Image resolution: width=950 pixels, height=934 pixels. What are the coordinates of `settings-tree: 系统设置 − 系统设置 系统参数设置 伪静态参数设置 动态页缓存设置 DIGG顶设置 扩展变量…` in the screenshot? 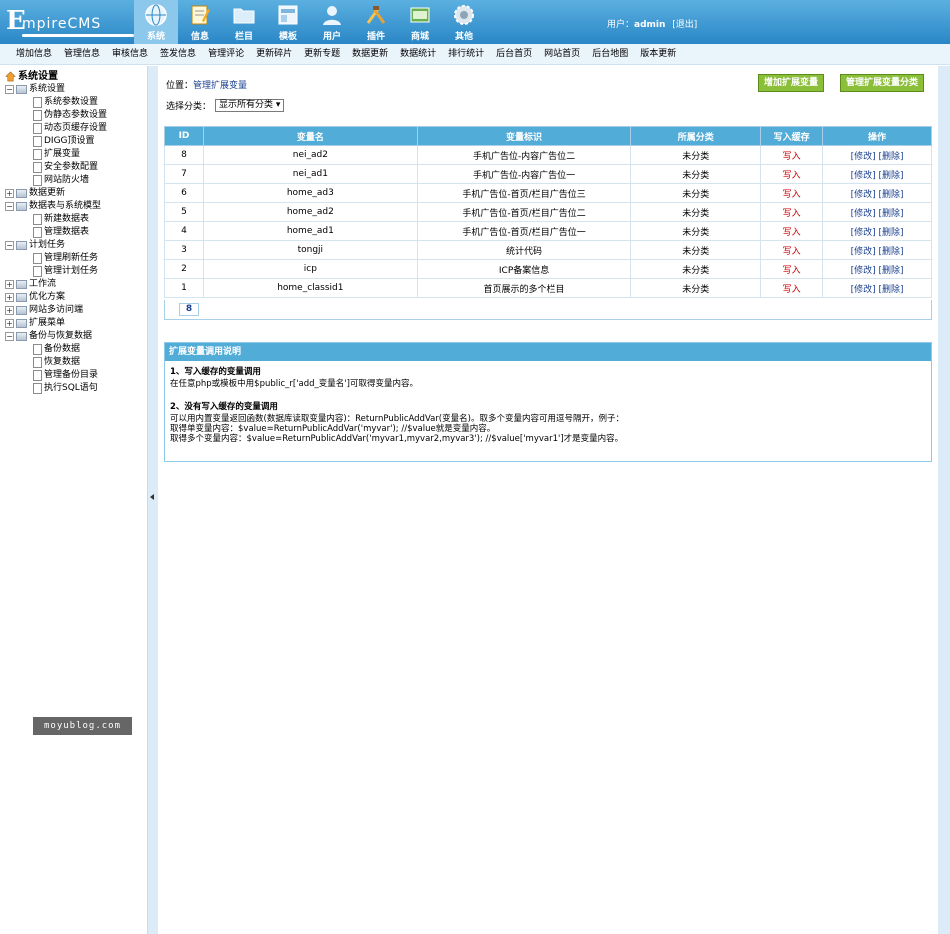 It's located at (56, 232).